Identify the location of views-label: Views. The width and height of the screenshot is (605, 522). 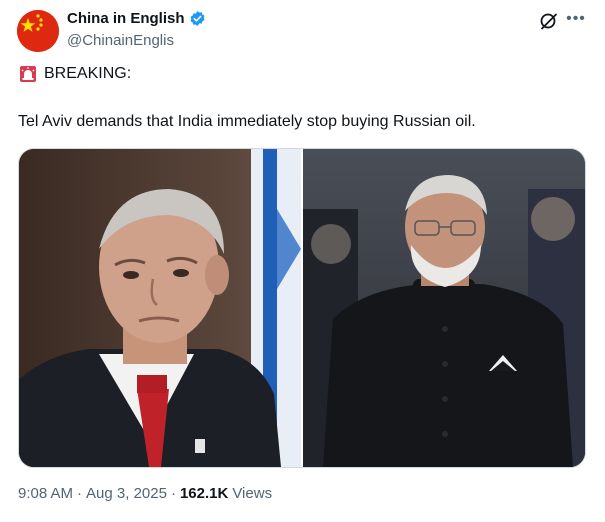
(252, 493).